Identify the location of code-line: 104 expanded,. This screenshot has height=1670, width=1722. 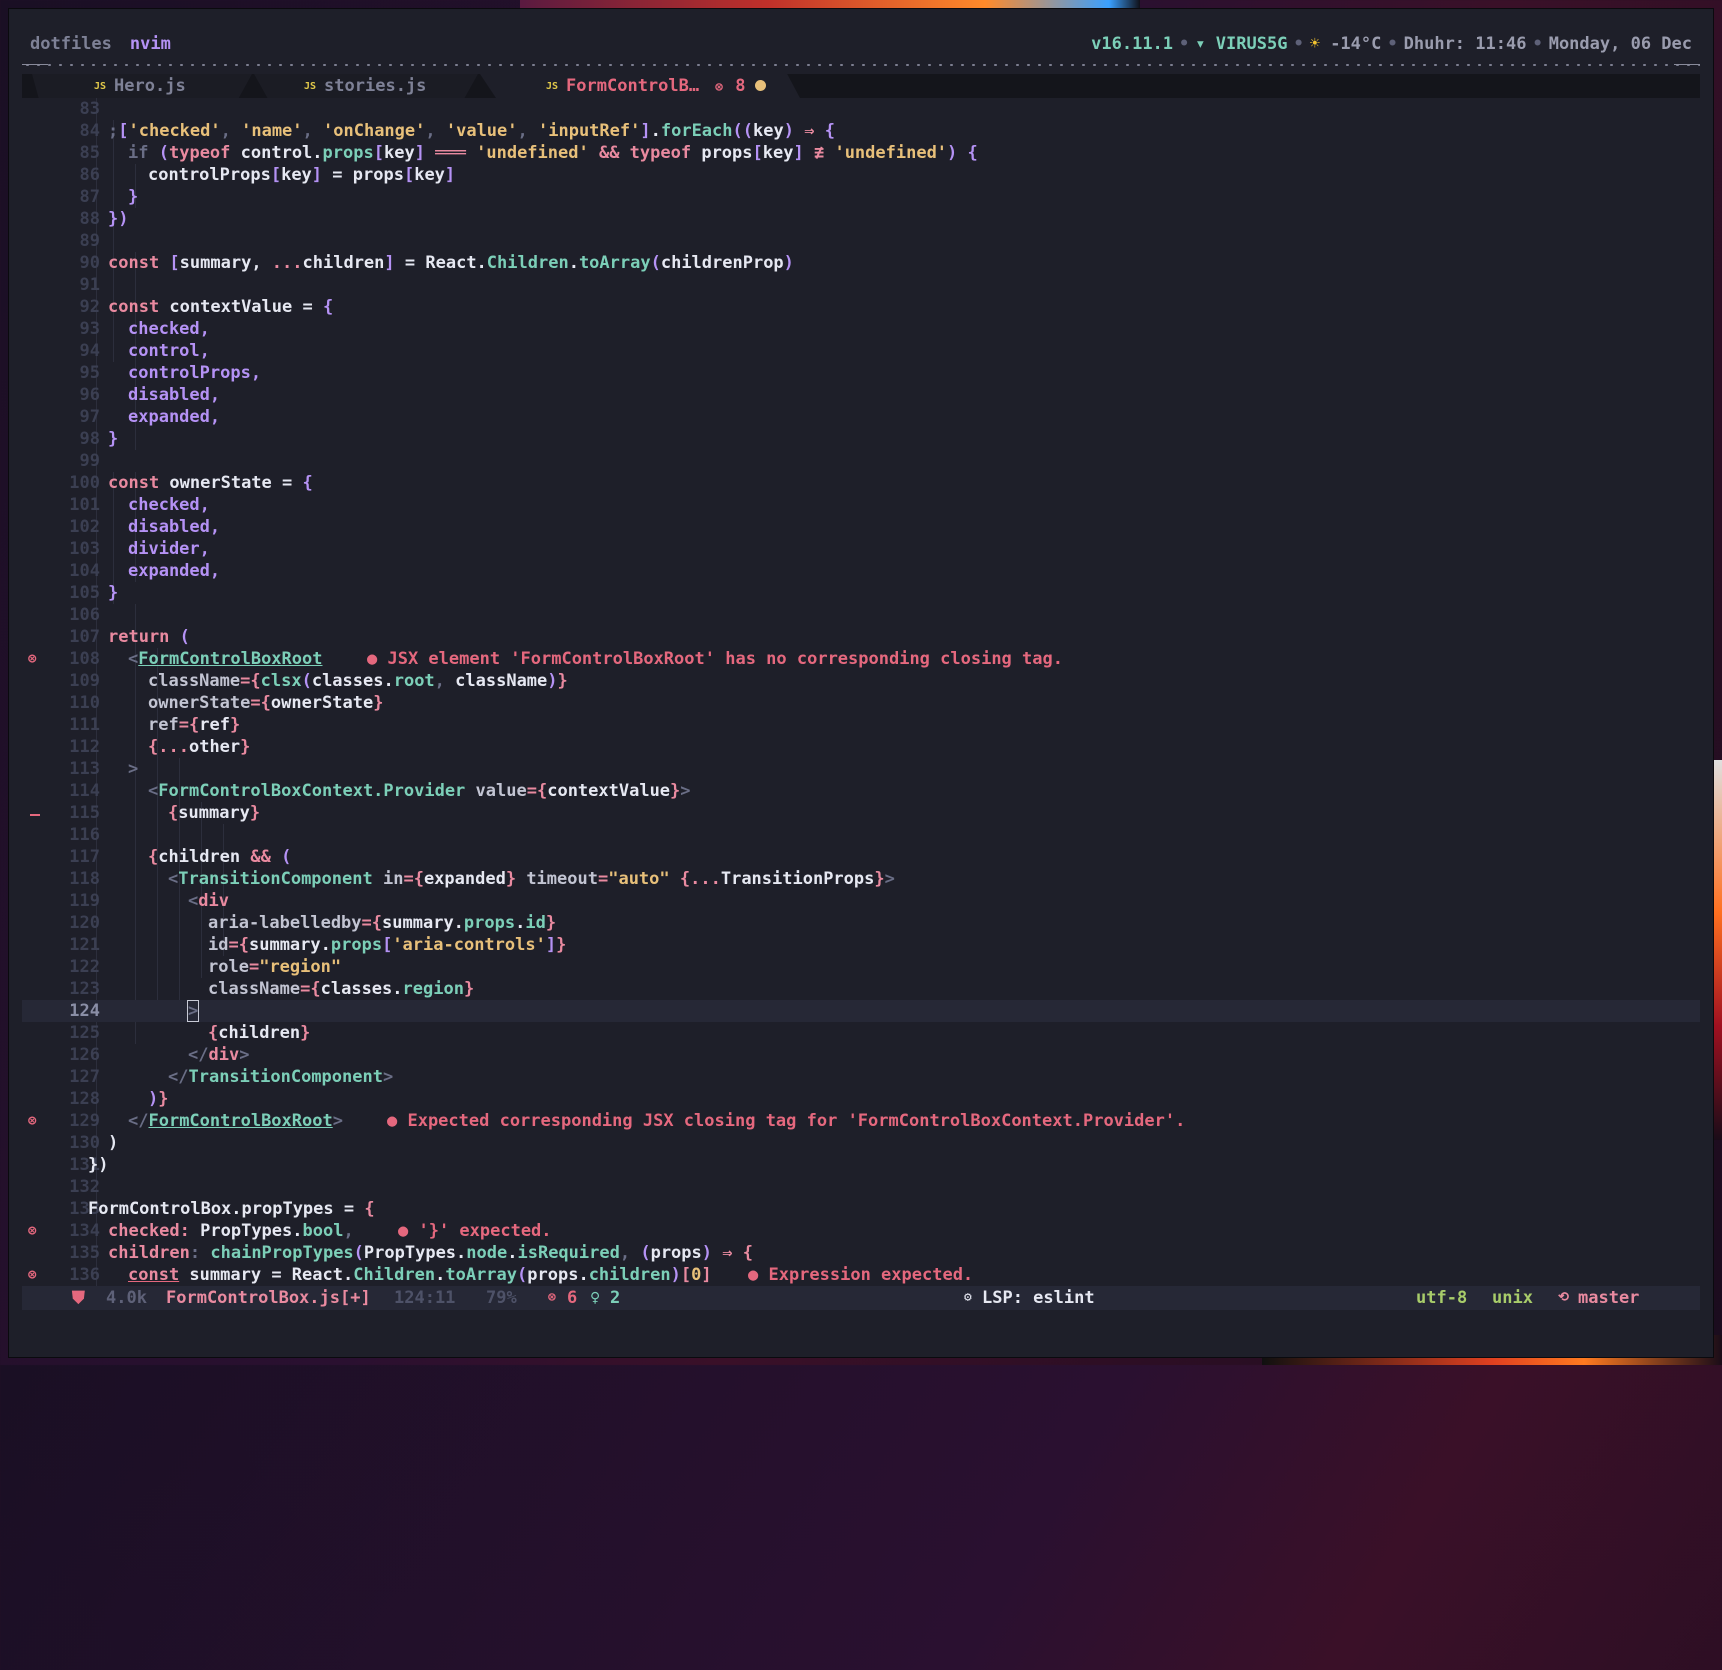
(861, 571).